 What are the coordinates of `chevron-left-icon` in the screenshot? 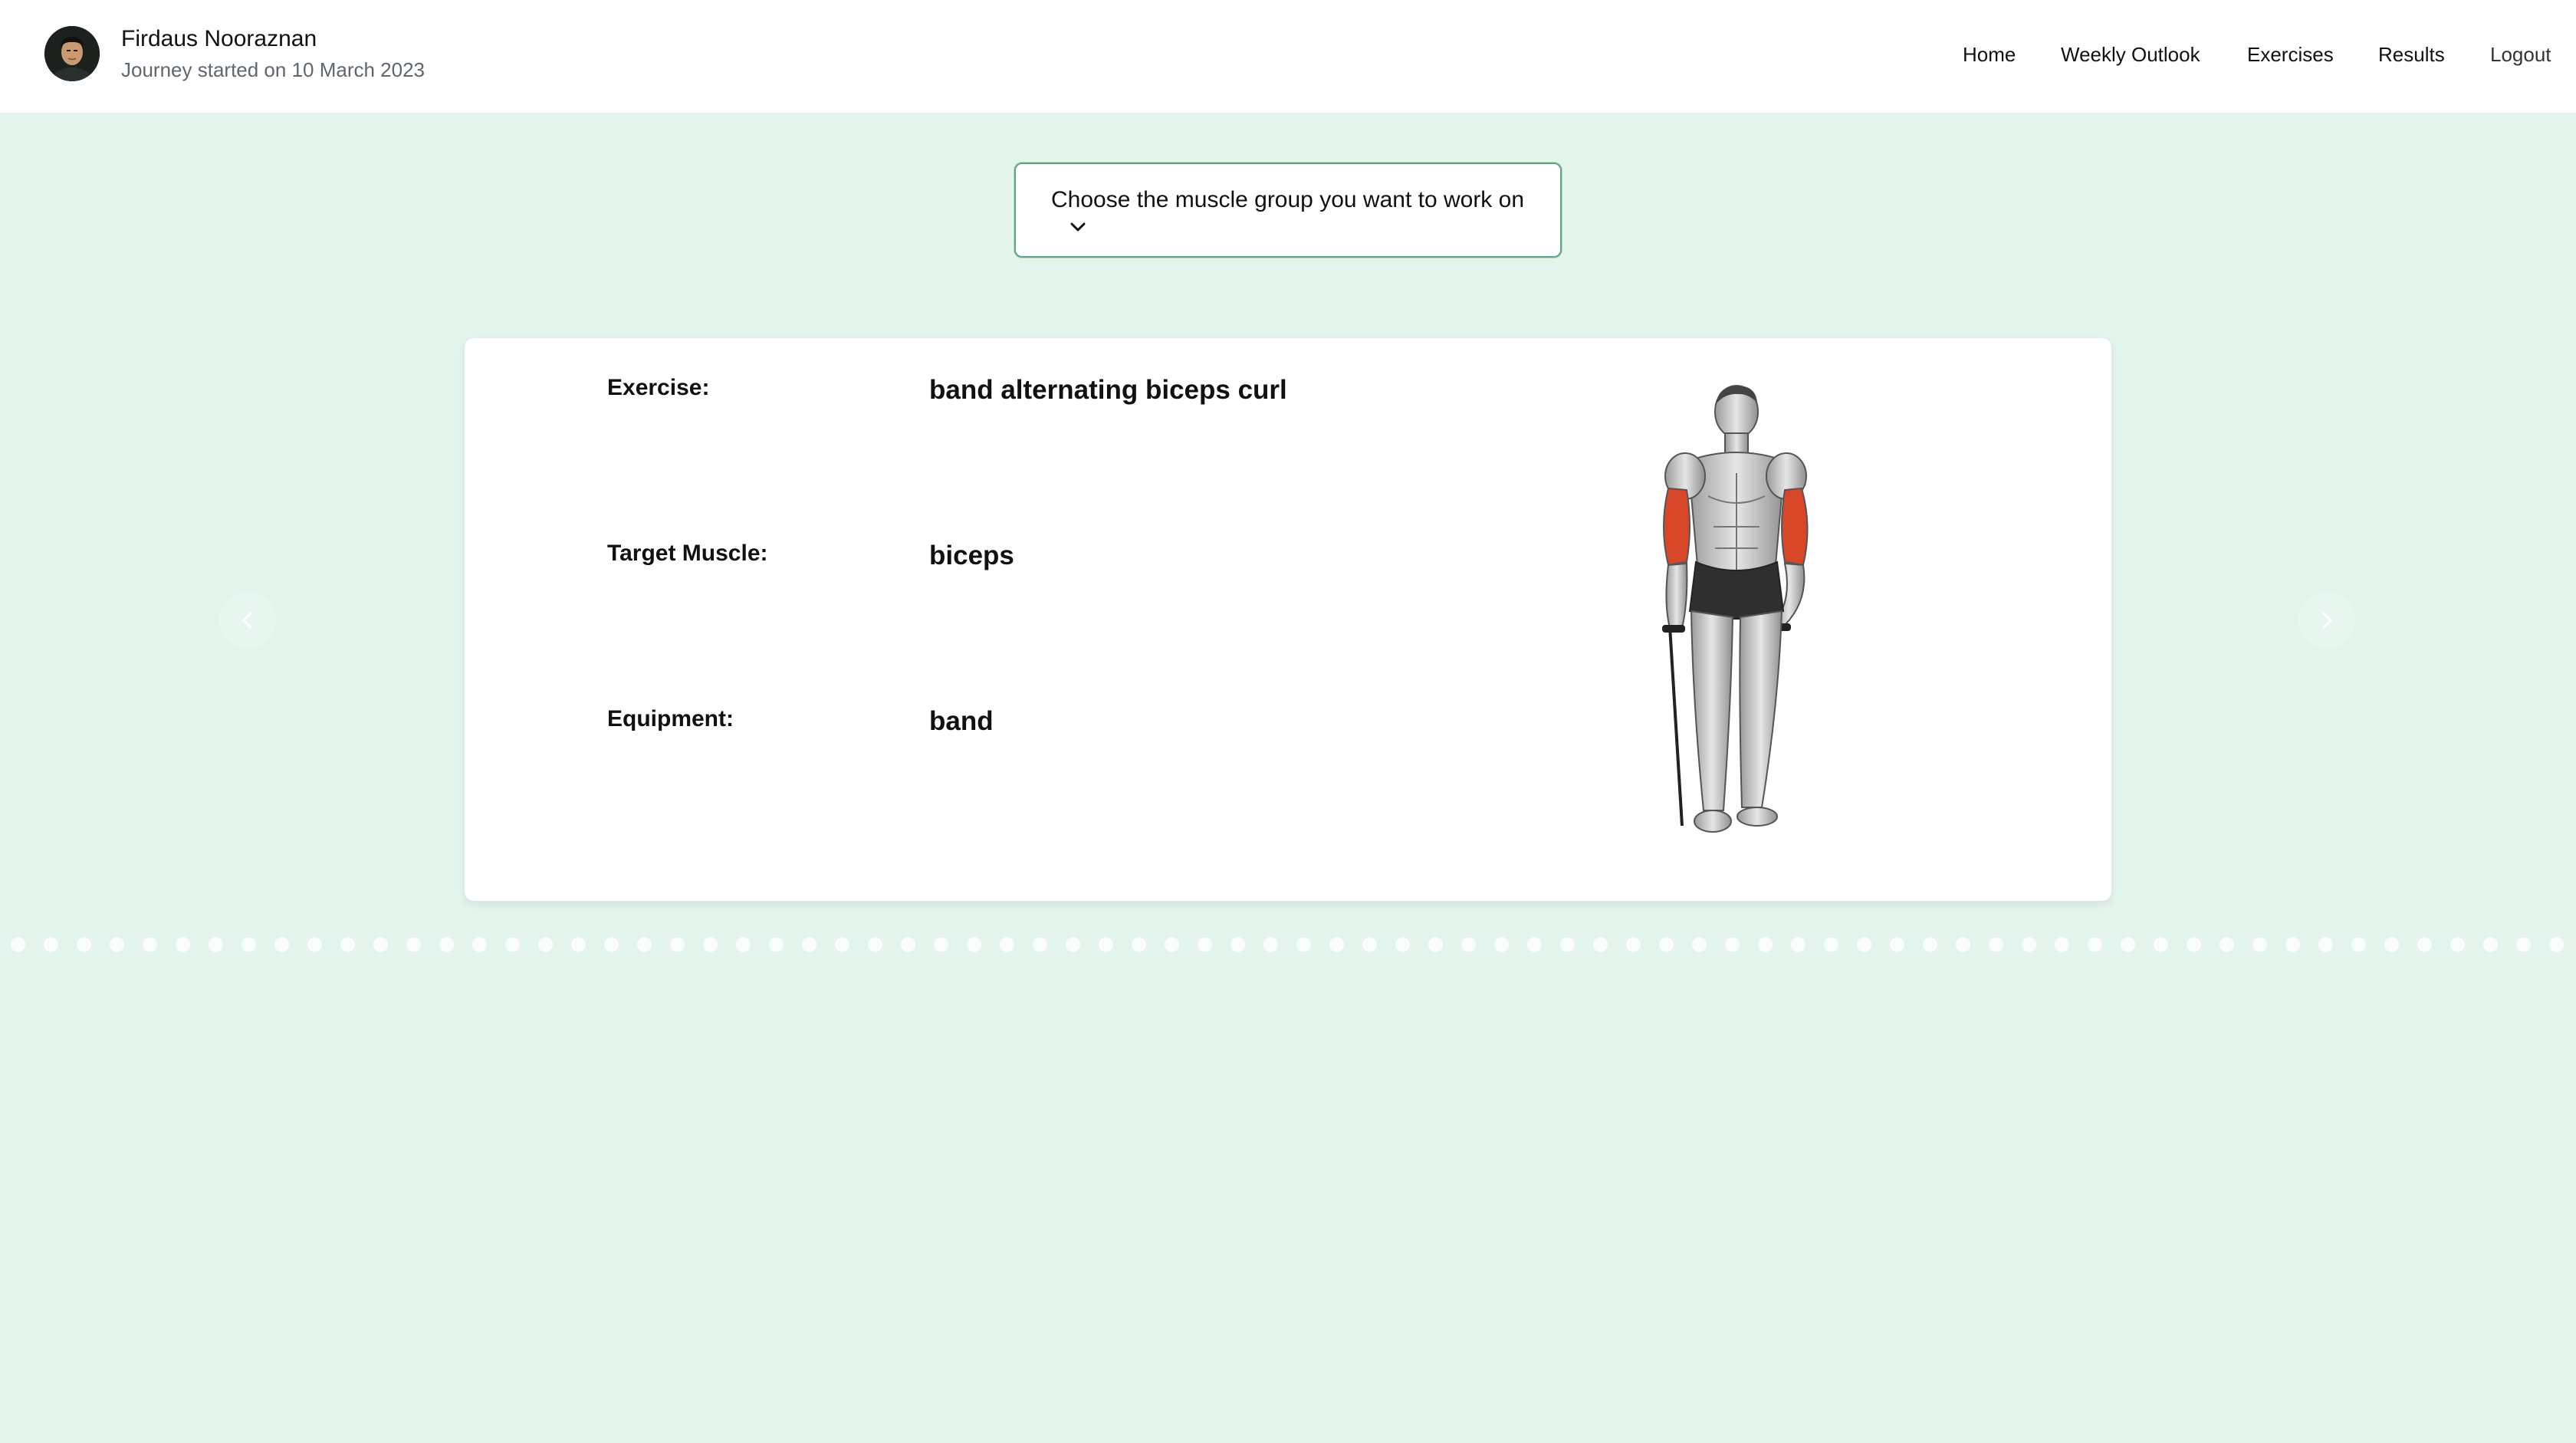 It's located at (247, 620).